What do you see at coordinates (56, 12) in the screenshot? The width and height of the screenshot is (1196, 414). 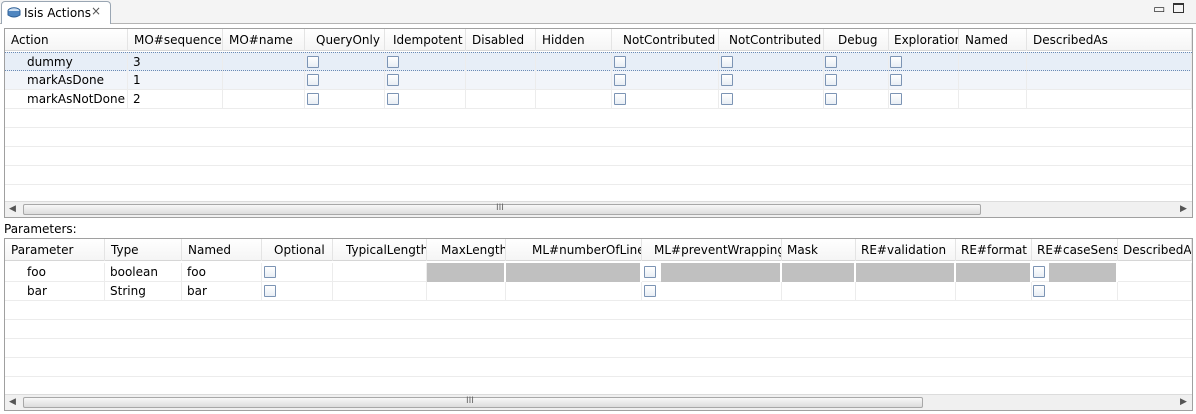 I see `isis-actions-tab: Isis Actions ×` at bounding box center [56, 12].